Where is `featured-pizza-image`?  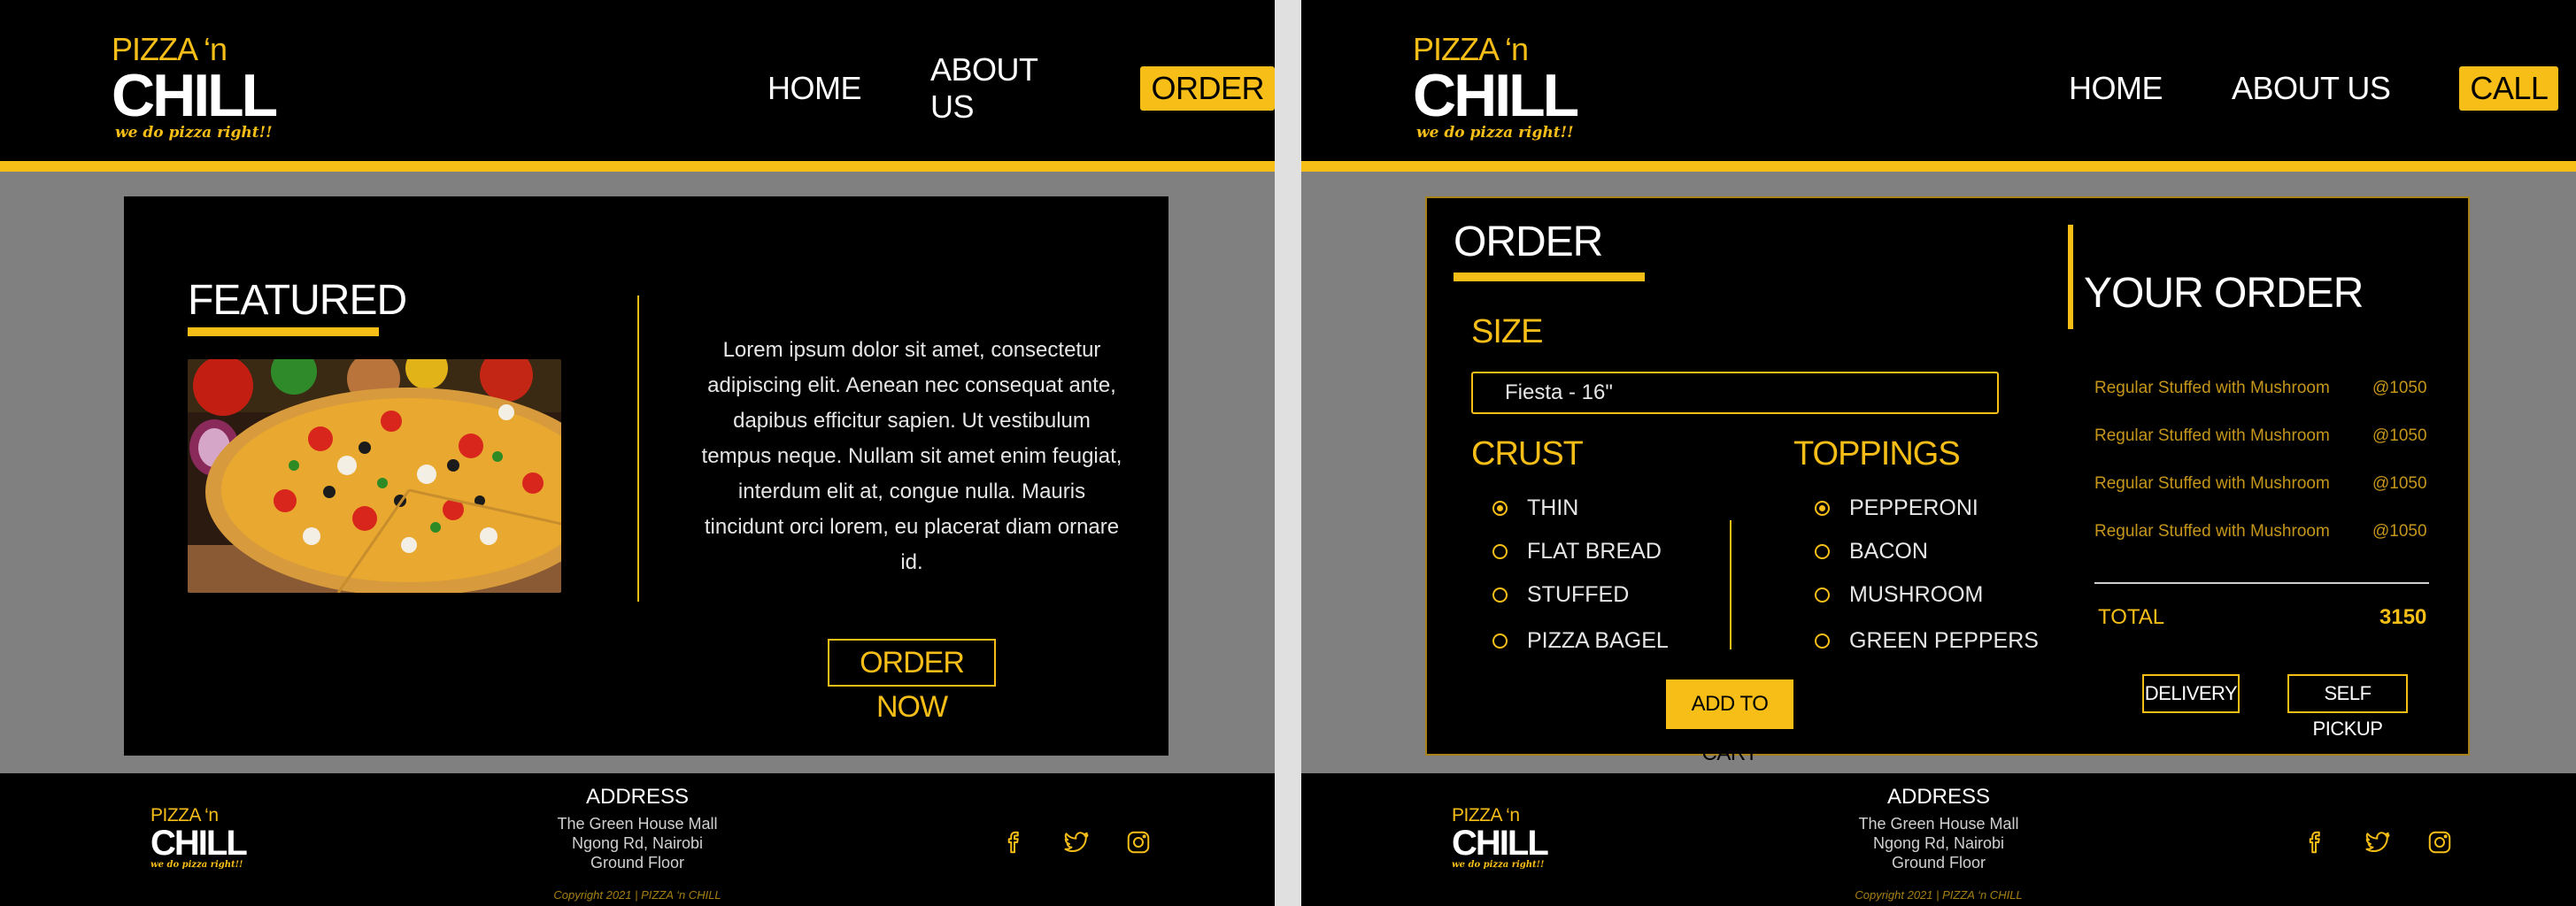 featured-pizza-image is located at coordinates (374, 476).